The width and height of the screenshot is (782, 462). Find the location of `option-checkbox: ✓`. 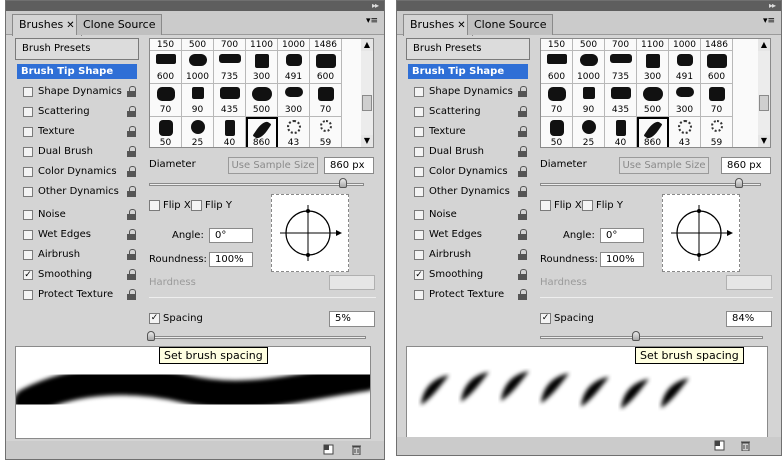

option-checkbox: ✓ is located at coordinates (28, 275).